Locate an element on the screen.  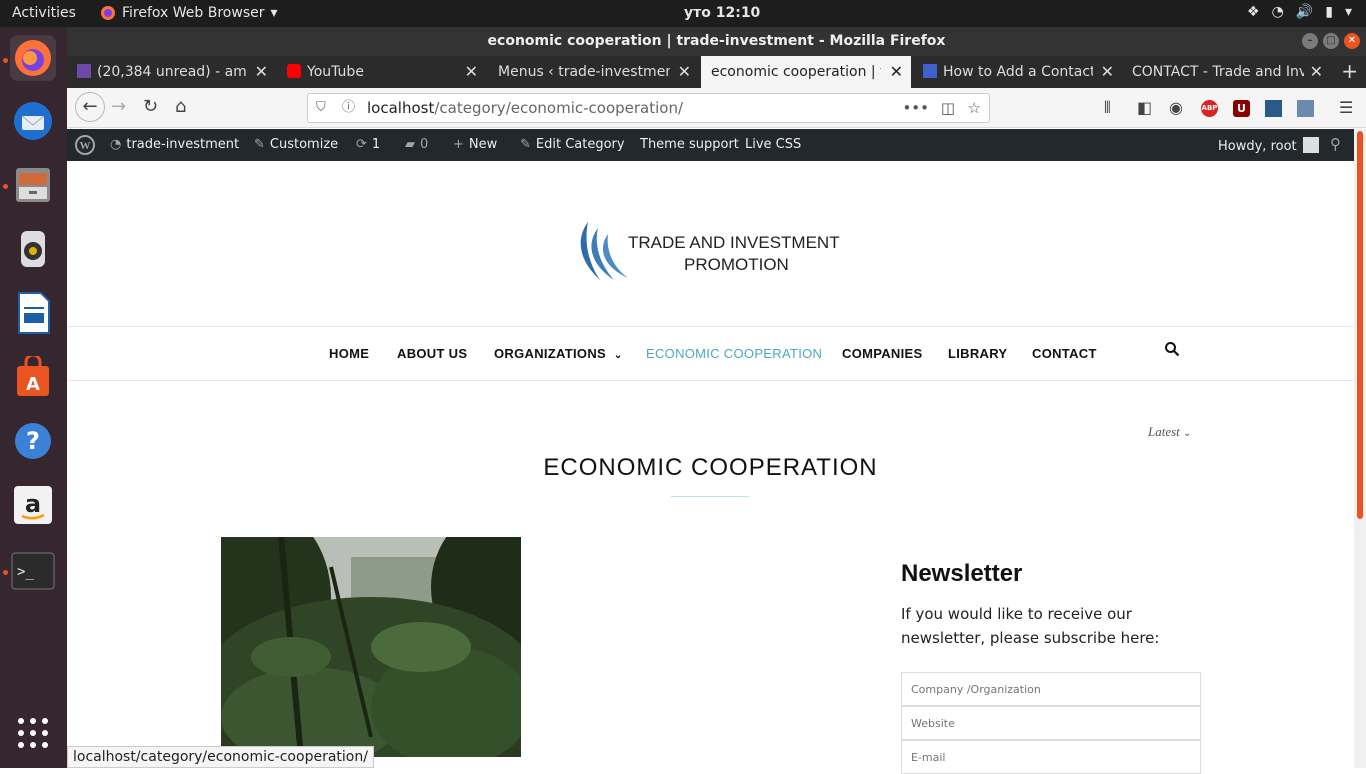
hamburger-menu-icon: ☰ is located at coordinates (1346, 107).